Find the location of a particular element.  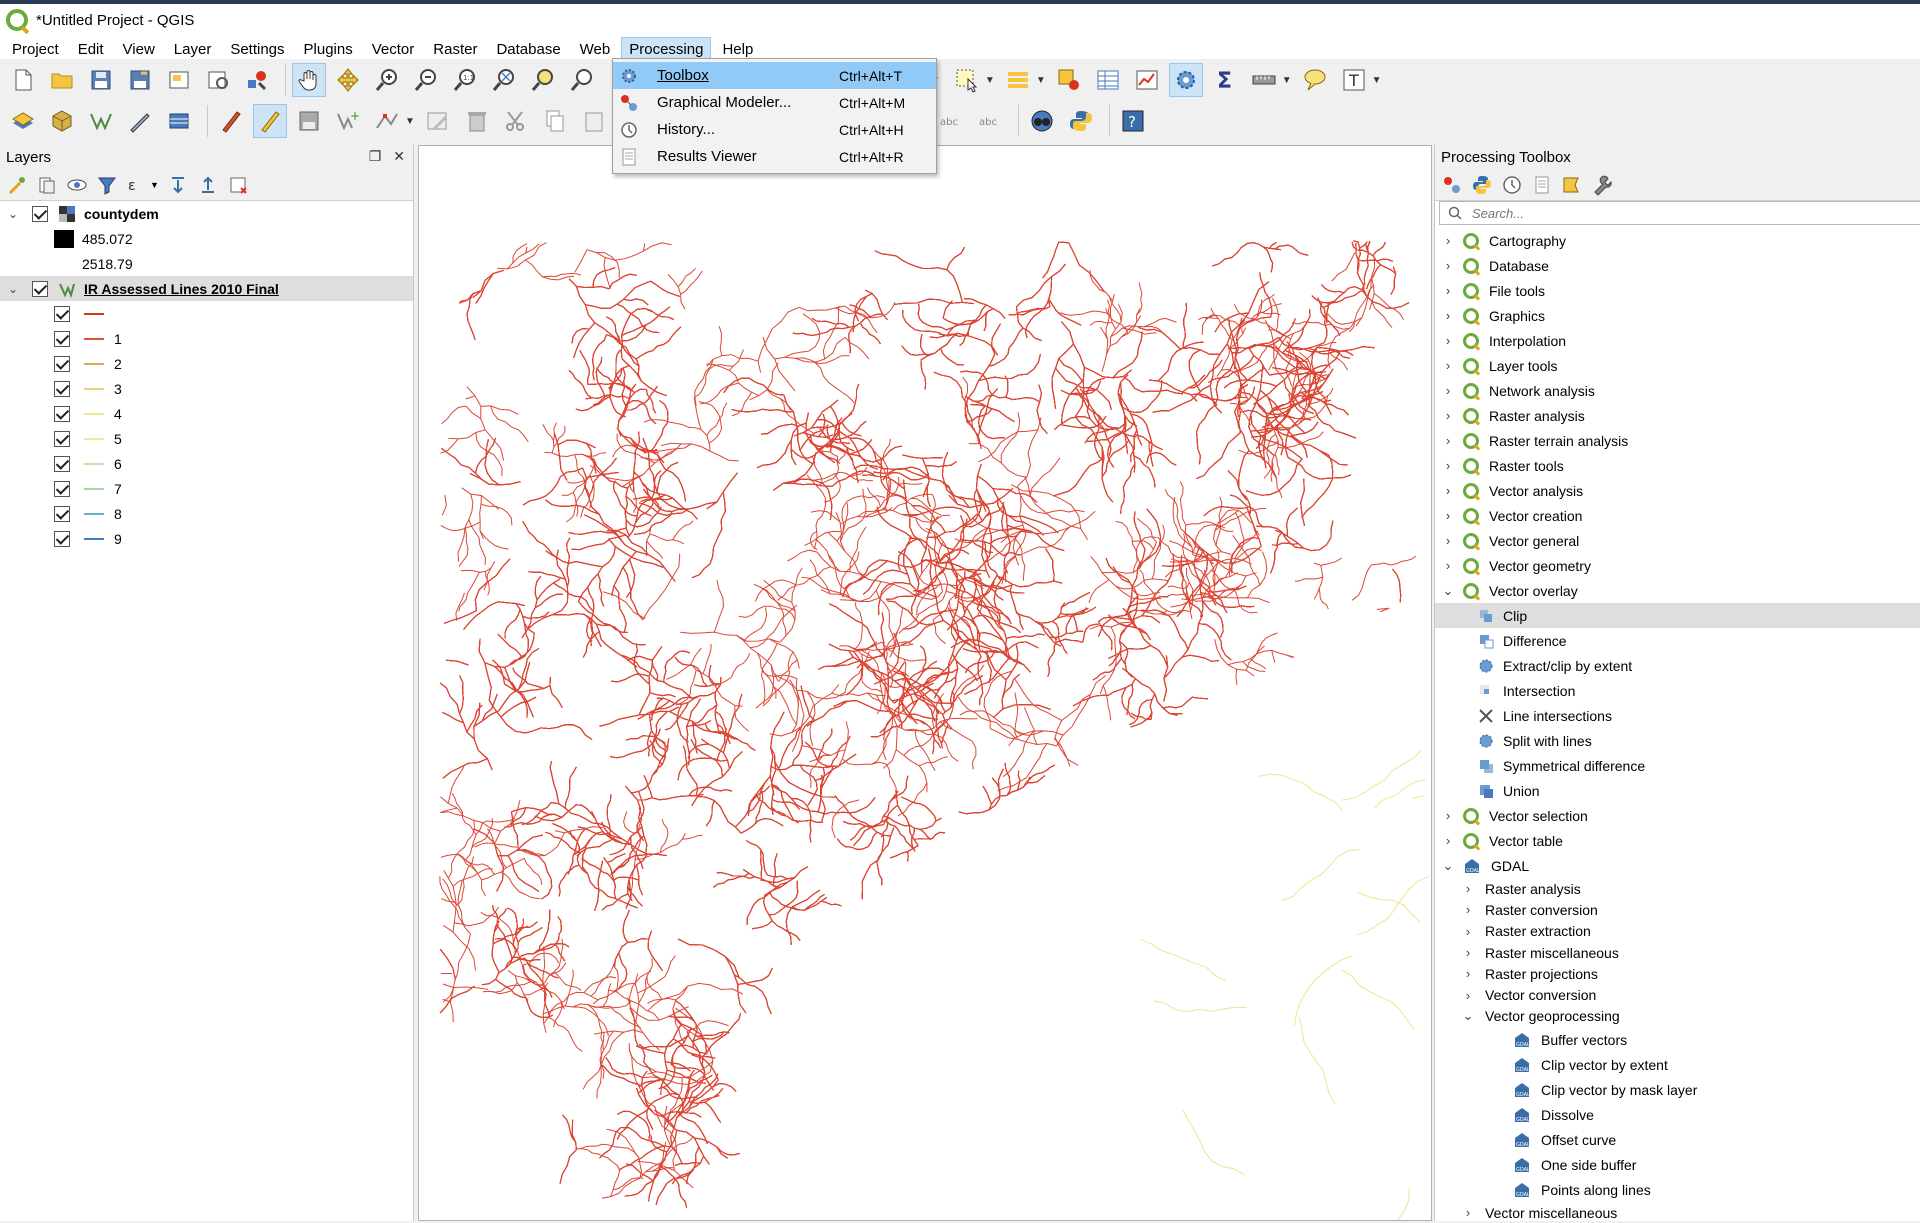

eye-icon is located at coordinates (77, 185).